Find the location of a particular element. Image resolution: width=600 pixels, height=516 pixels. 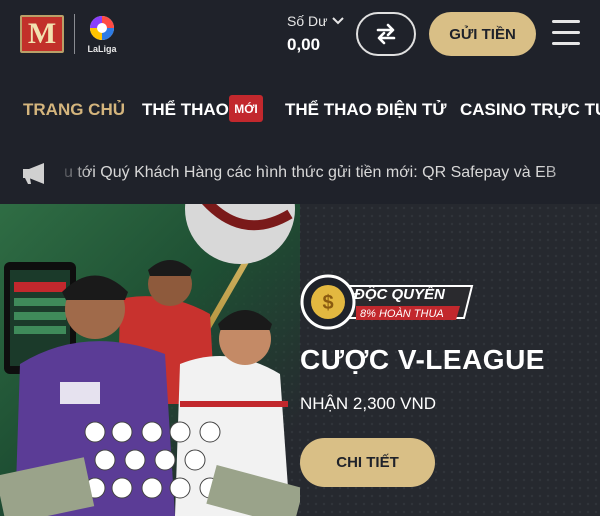

swap-icon is located at coordinates (386, 34).